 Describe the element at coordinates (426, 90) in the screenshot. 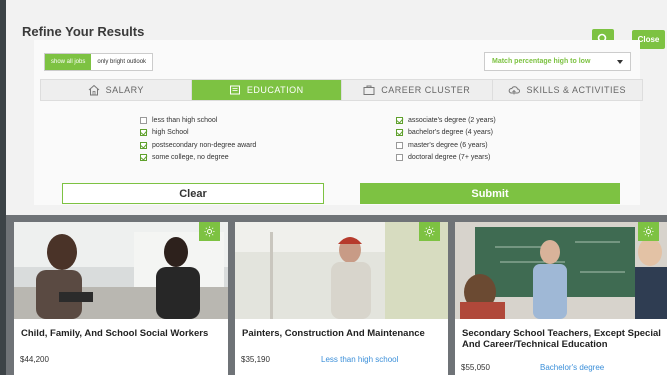

I see `tab-career-cluster-label: Career Cluster` at that location.